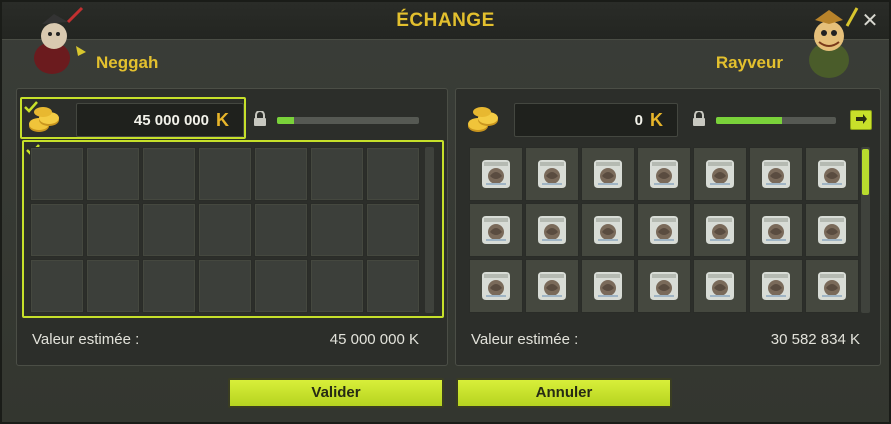  Describe the element at coordinates (374, 339) in the screenshot. I see `left-estimated-value: 45 000 000 K` at that location.